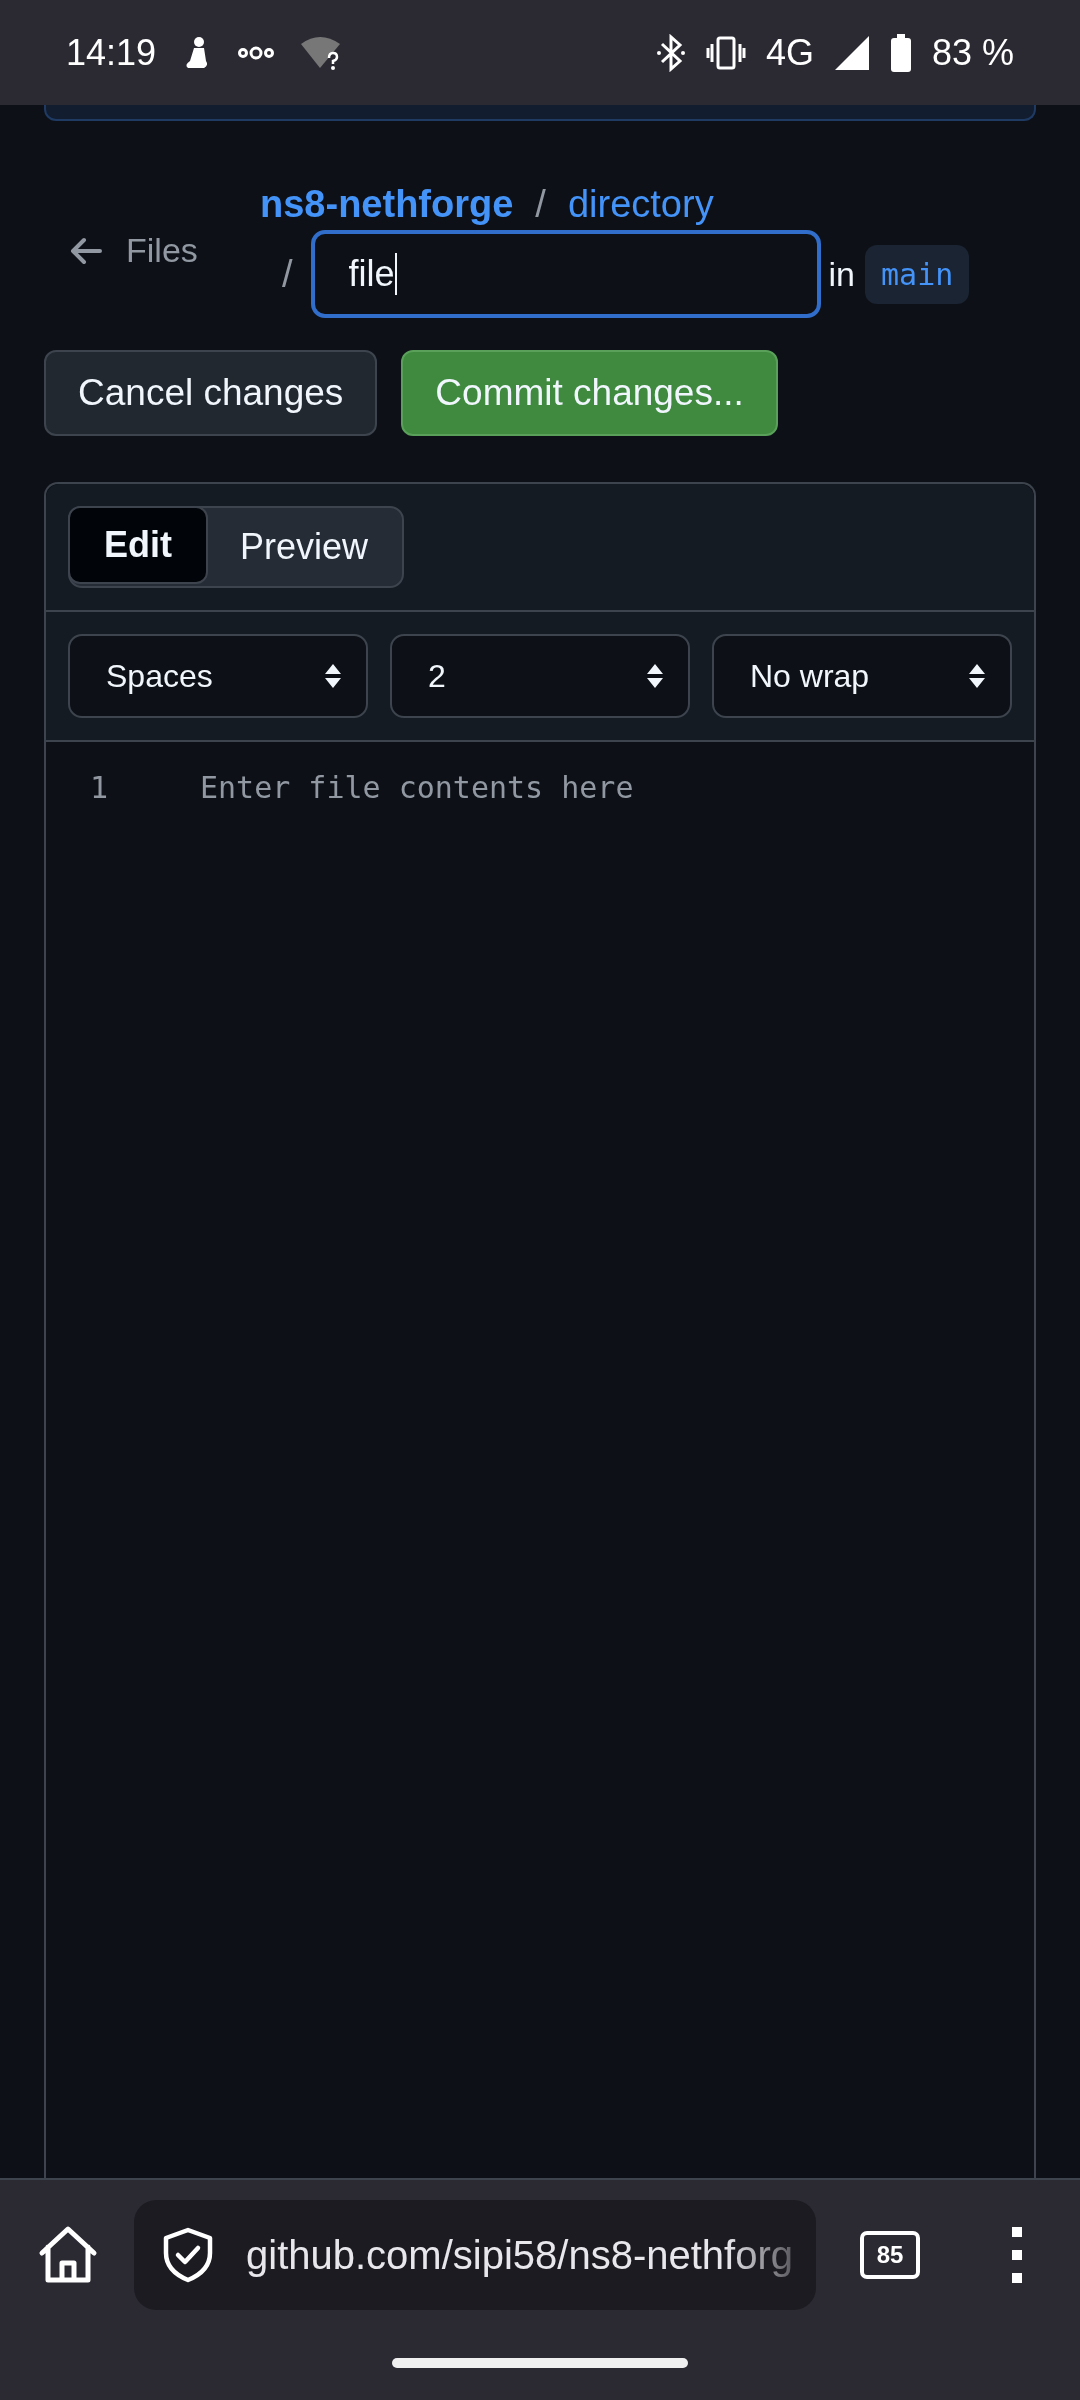 The width and height of the screenshot is (1080, 2400). What do you see at coordinates (152, 250) in the screenshot?
I see `back-link: Files` at bounding box center [152, 250].